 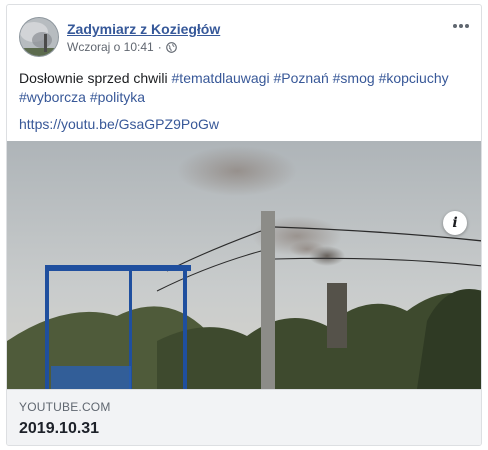 What do you see at coordinates (221, 78) in the screenshot?
I see `hashtag-link: #tematdlauwagi` at bounding box center [221, 78].